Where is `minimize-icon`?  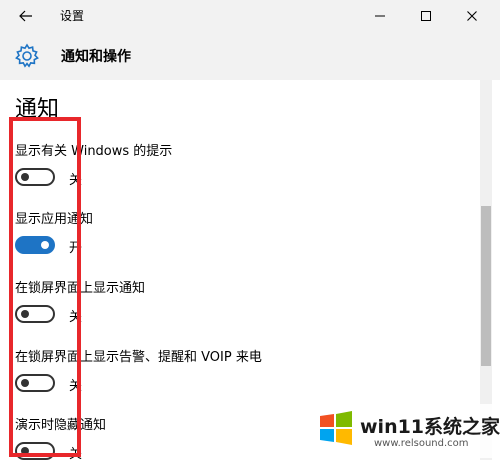
minimize-icon is located at coordinates (380, 16).